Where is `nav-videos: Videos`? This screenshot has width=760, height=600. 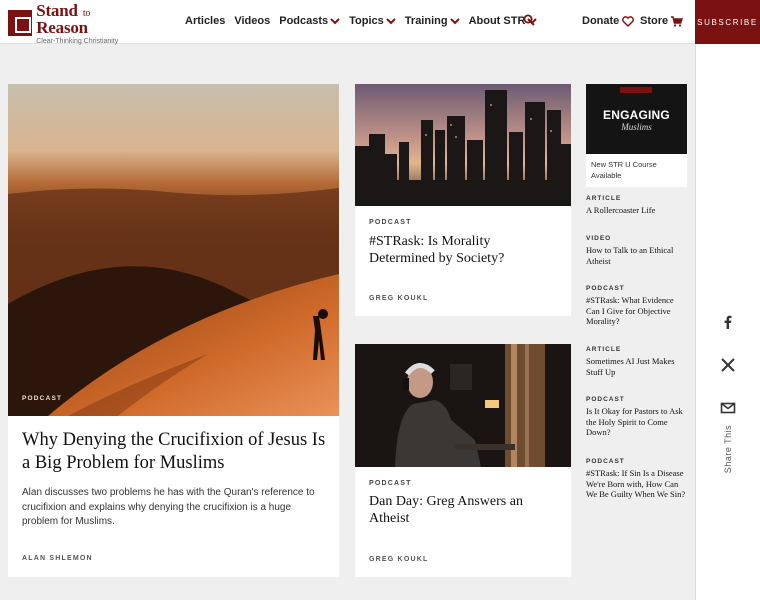
nav-videos: Videos is located at coordinates (252, 21).